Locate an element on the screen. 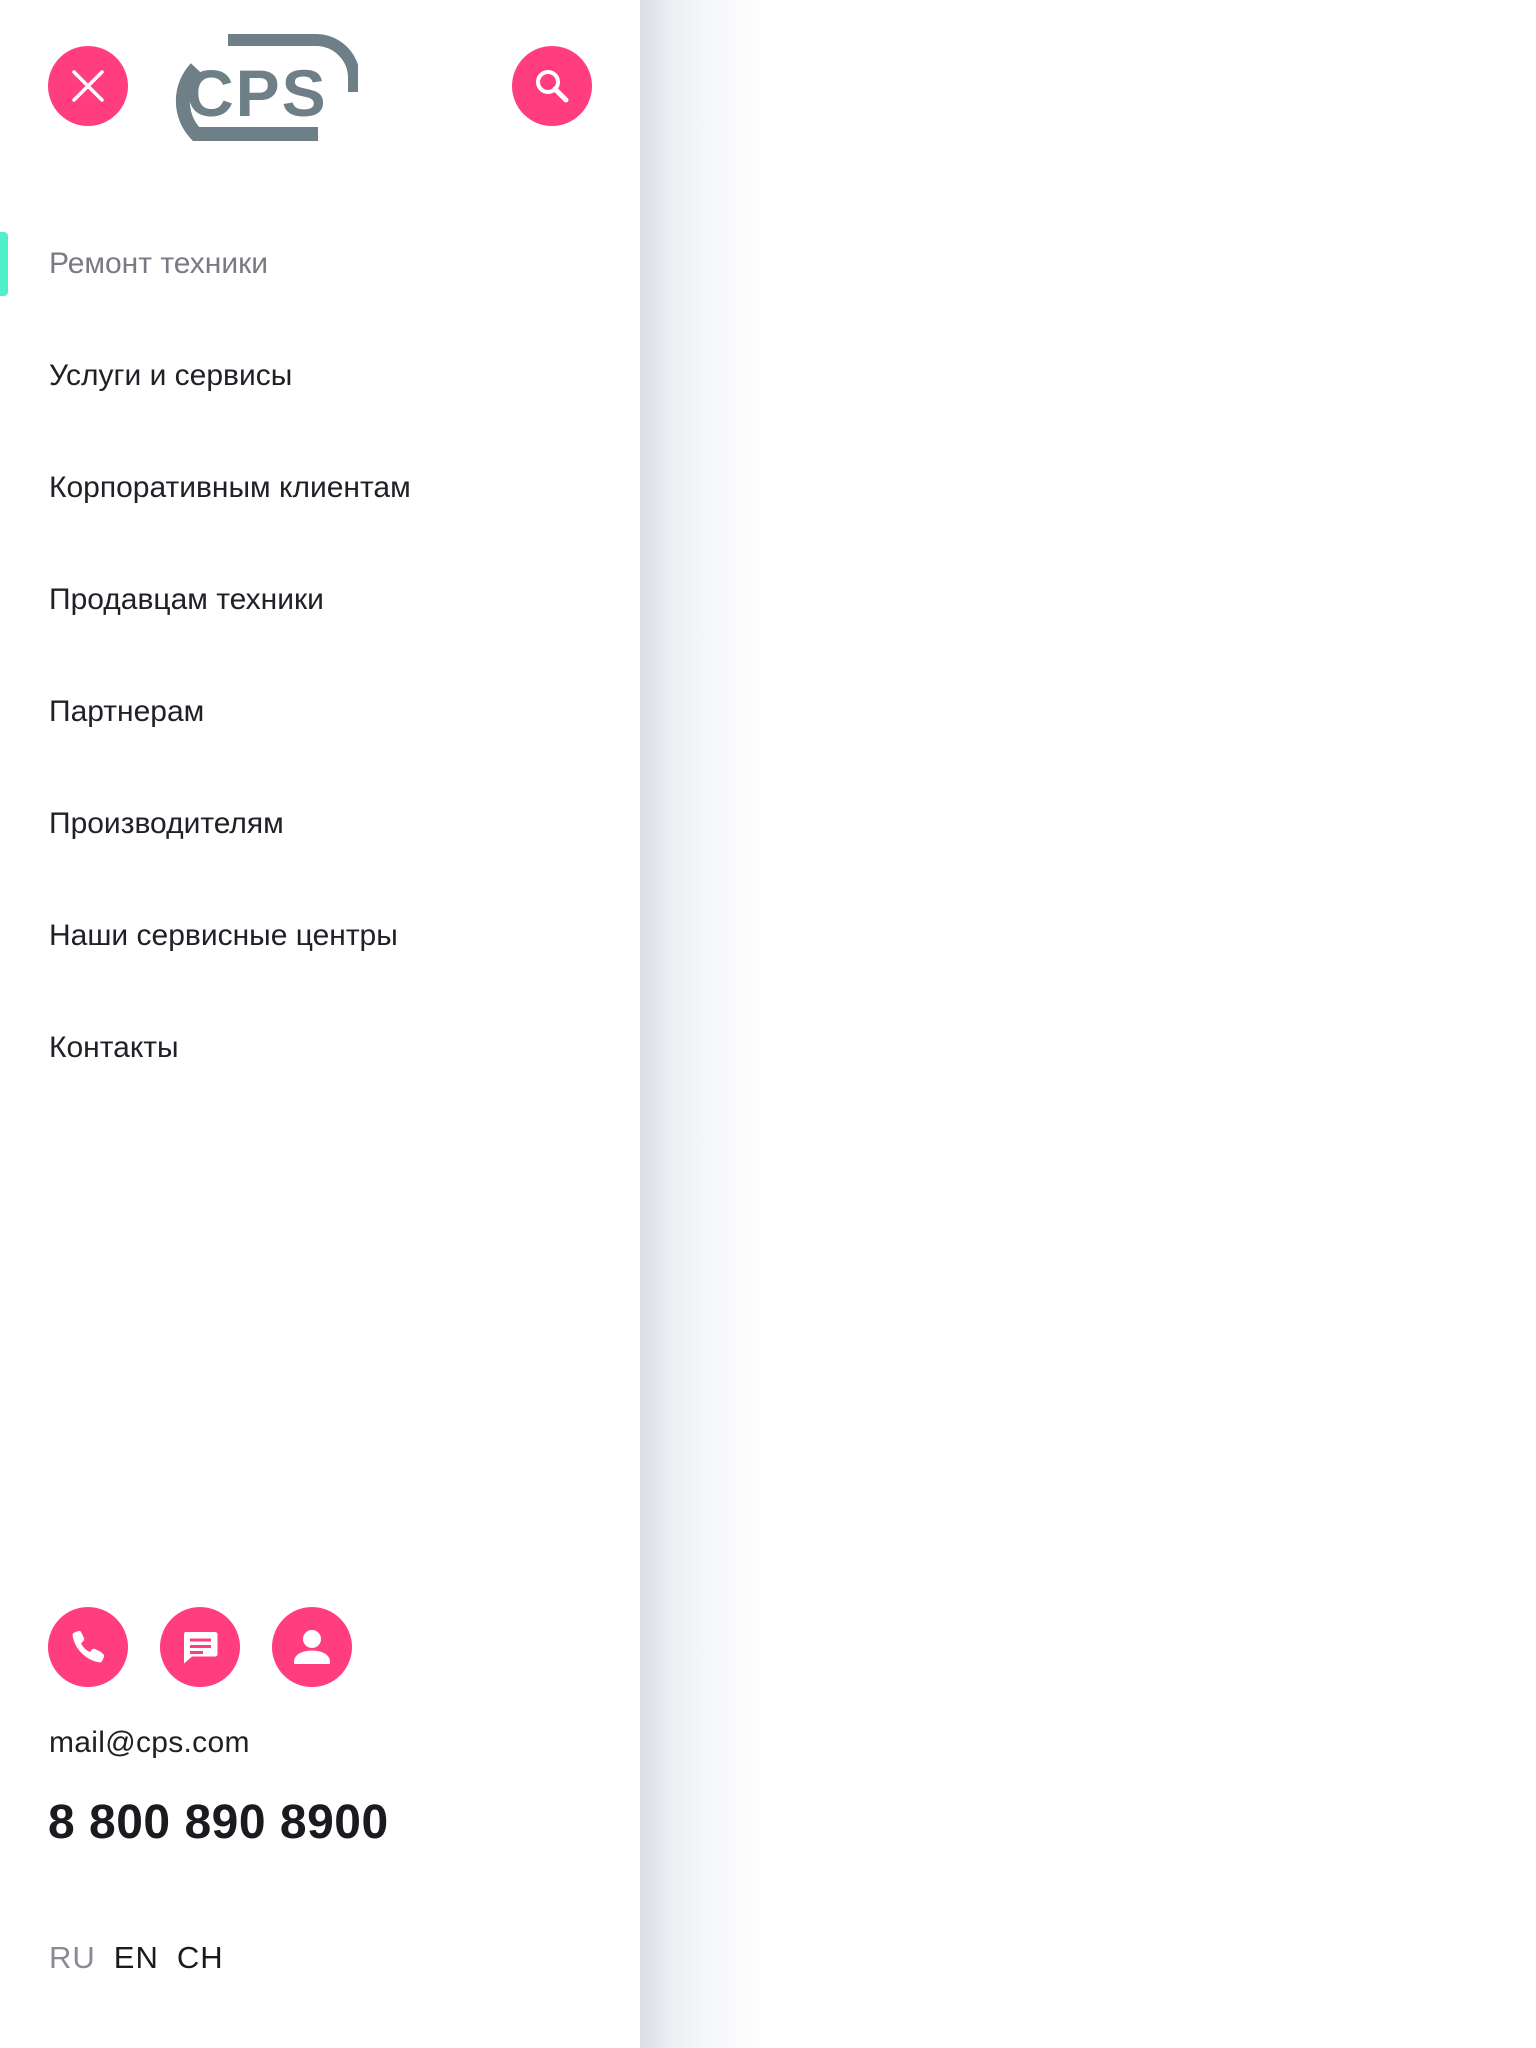 This screenshot has width=1536, height=2048. menu-item-label: Услуги и сервисы is located at coordinates (171, 375).